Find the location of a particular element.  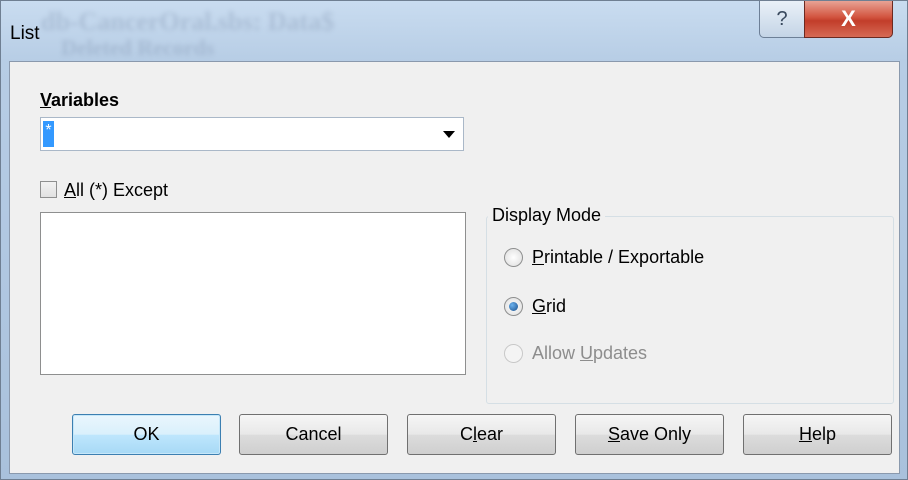

help-button: Help is located at coordinates (817, 434).